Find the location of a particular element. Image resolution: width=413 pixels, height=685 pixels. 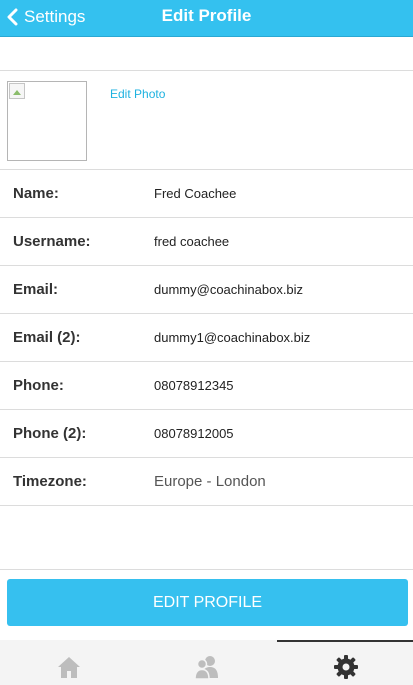

field-name: Name: Fred Coachee is located at coordinates (206, 194).